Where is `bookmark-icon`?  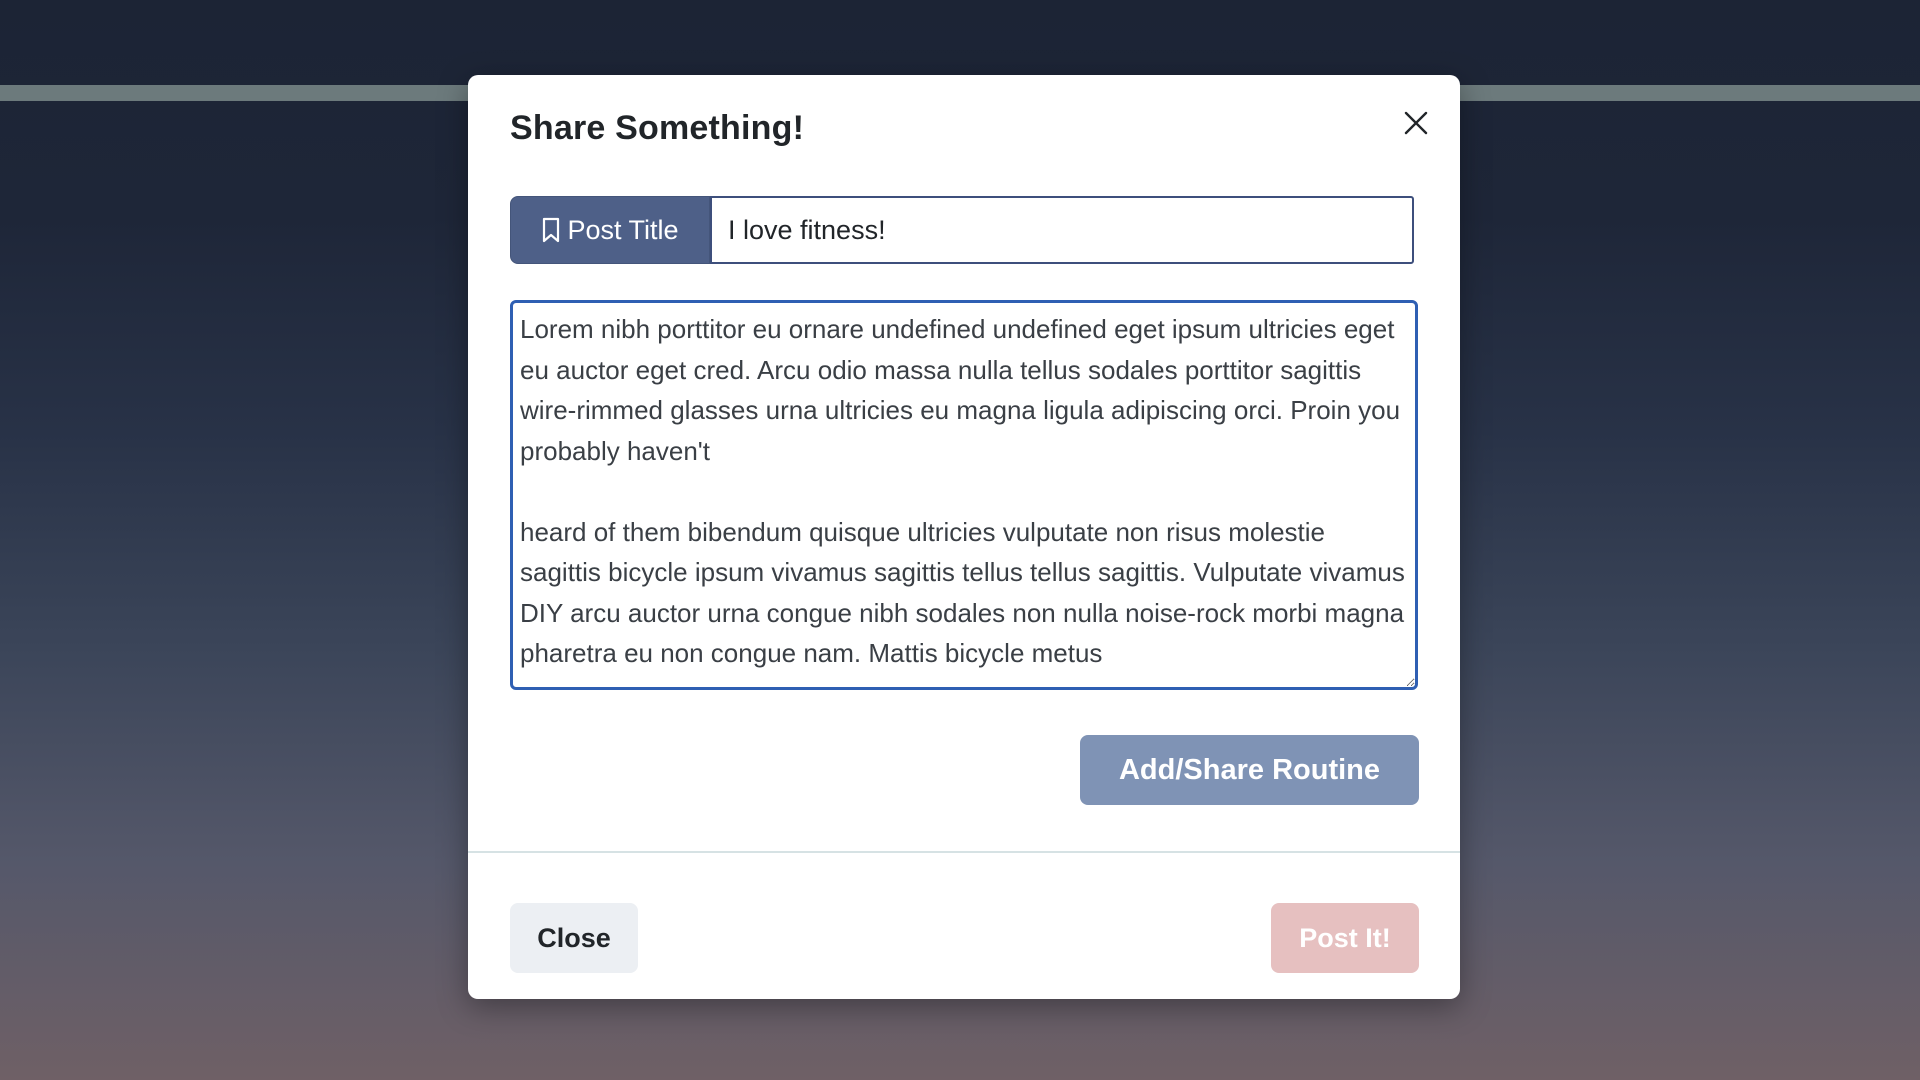 bookmark-icon is located at coordinates (551, 230).